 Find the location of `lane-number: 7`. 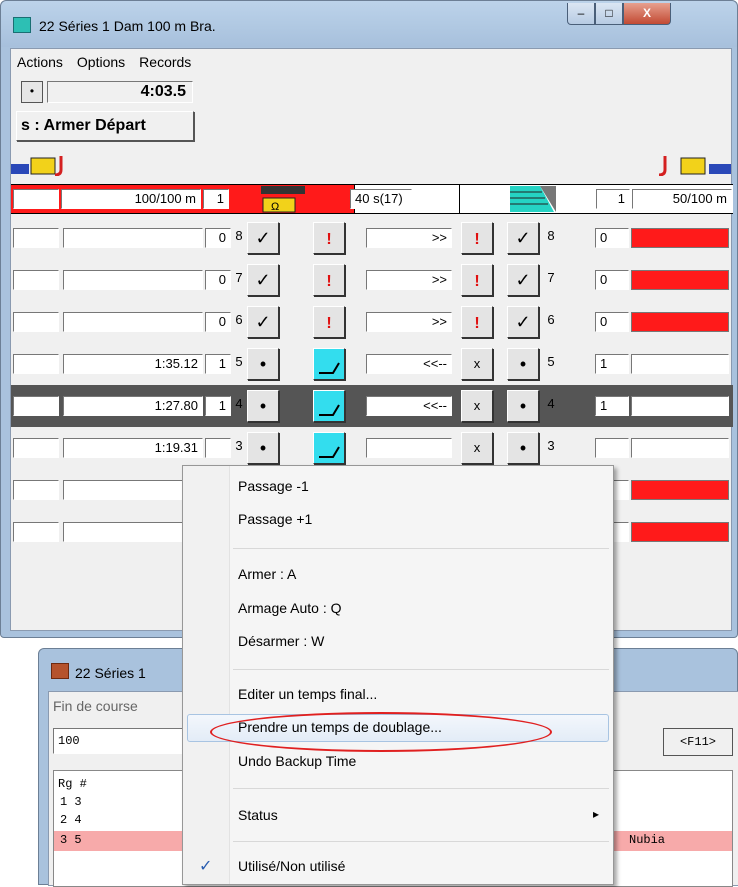

lane-number: 7 is located at coordinates (239, 277).